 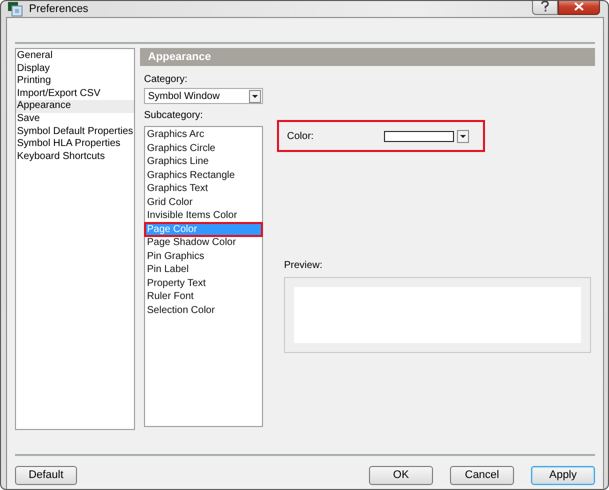 What do you see at coordinates (203, 256) in the screenshot?
I see `list-item: Pin Graphics` at bounding box center [203, 256].